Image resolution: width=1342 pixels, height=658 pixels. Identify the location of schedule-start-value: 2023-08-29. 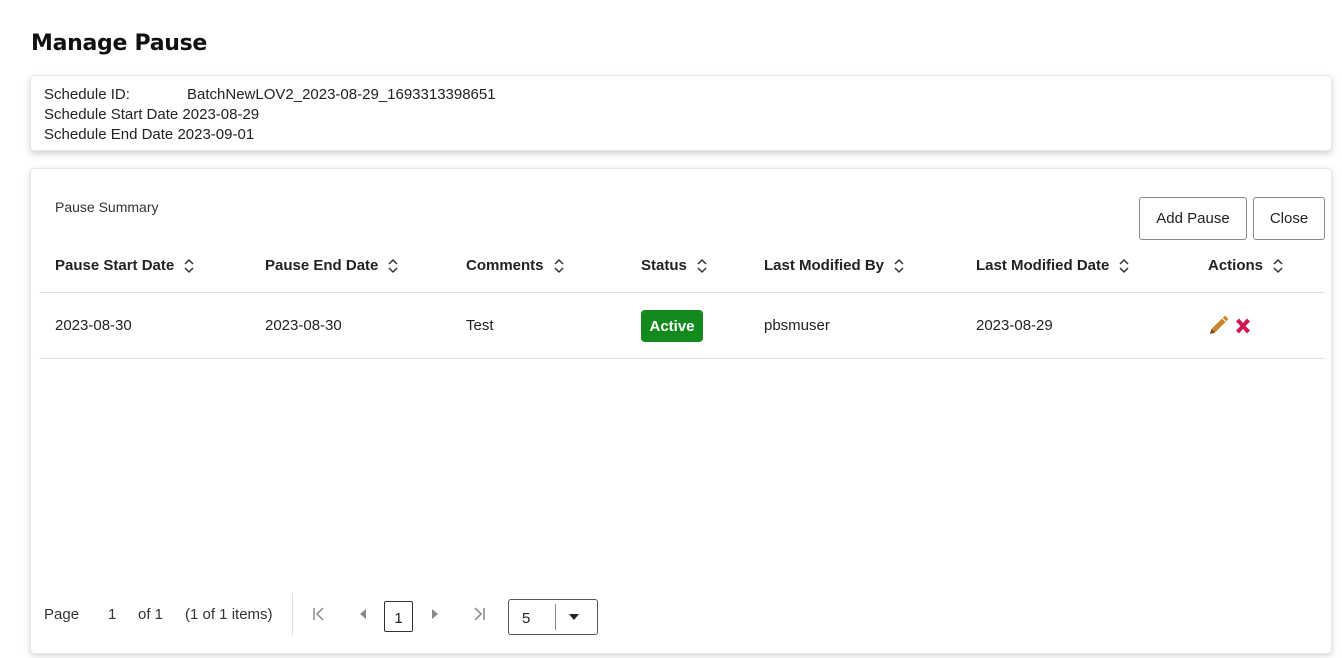
(221, 114).